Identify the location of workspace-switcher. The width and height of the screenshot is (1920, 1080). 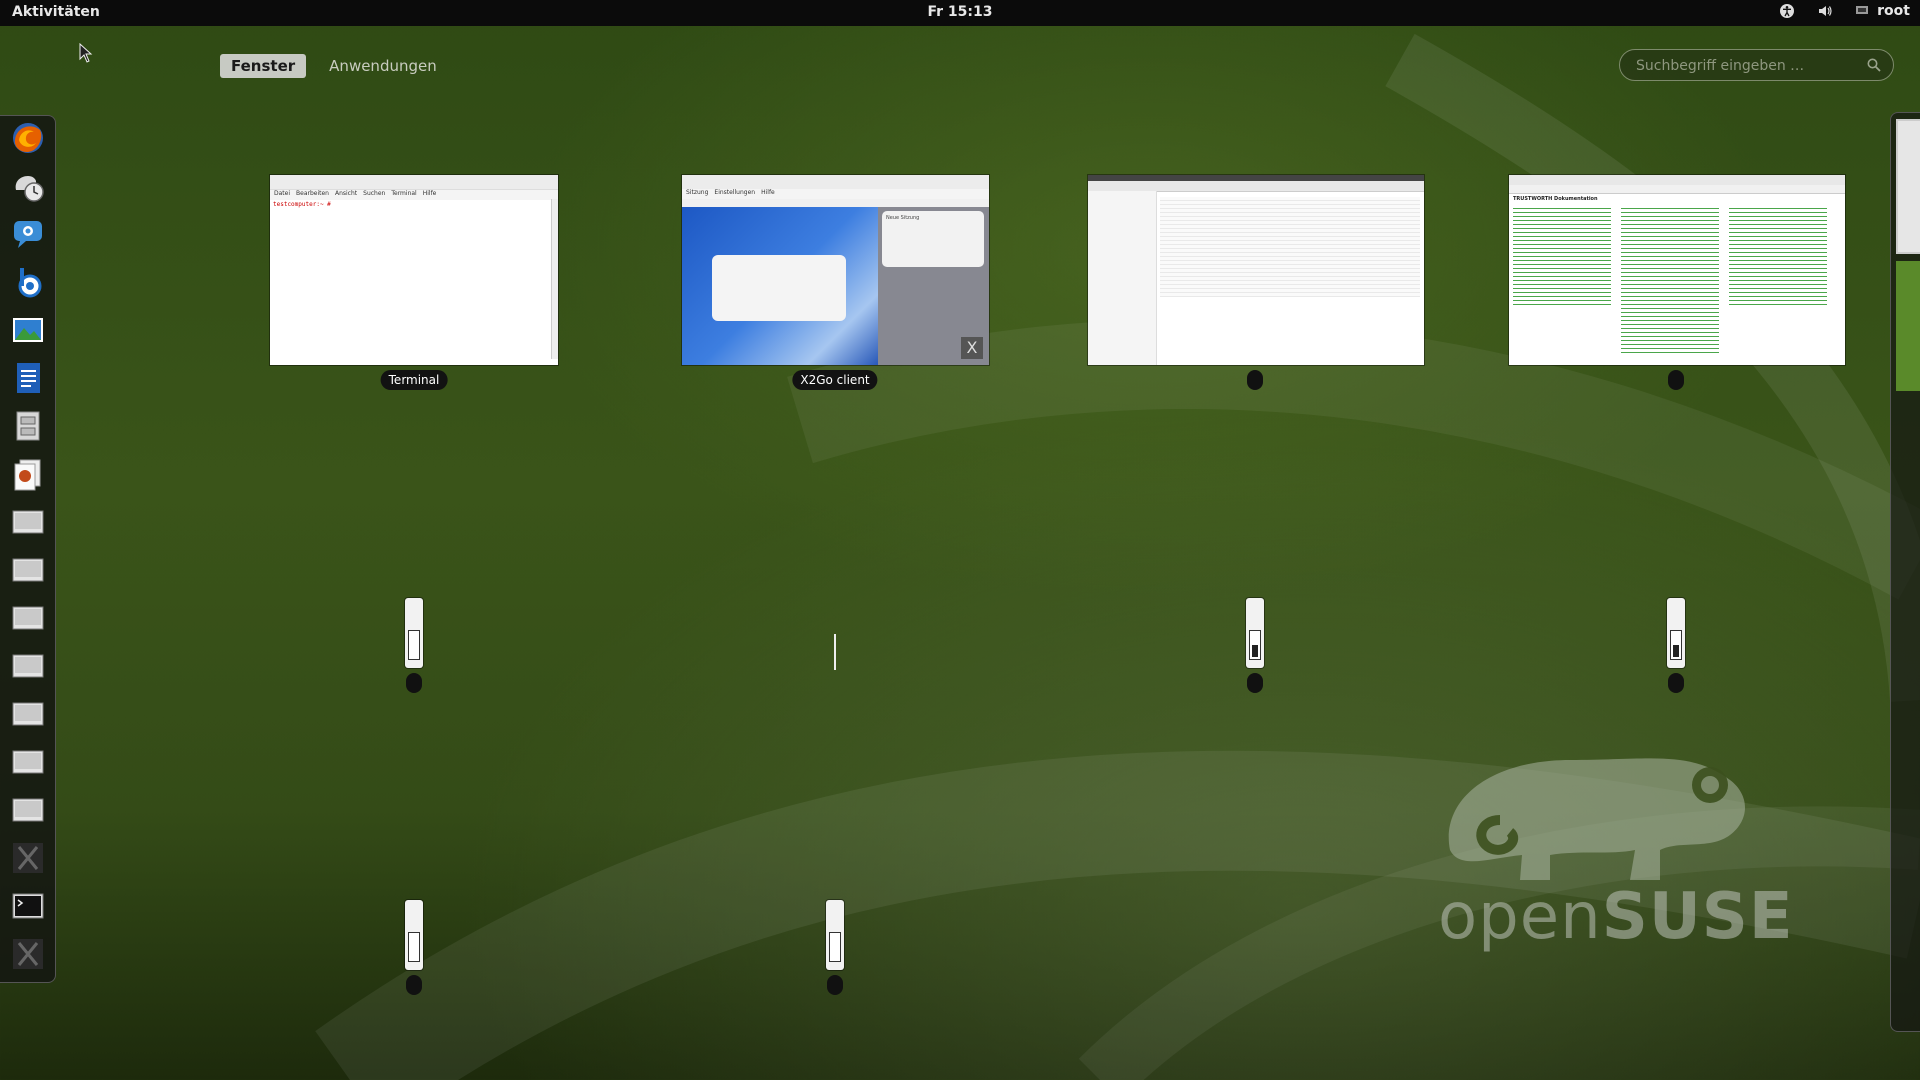
(1905, 572).